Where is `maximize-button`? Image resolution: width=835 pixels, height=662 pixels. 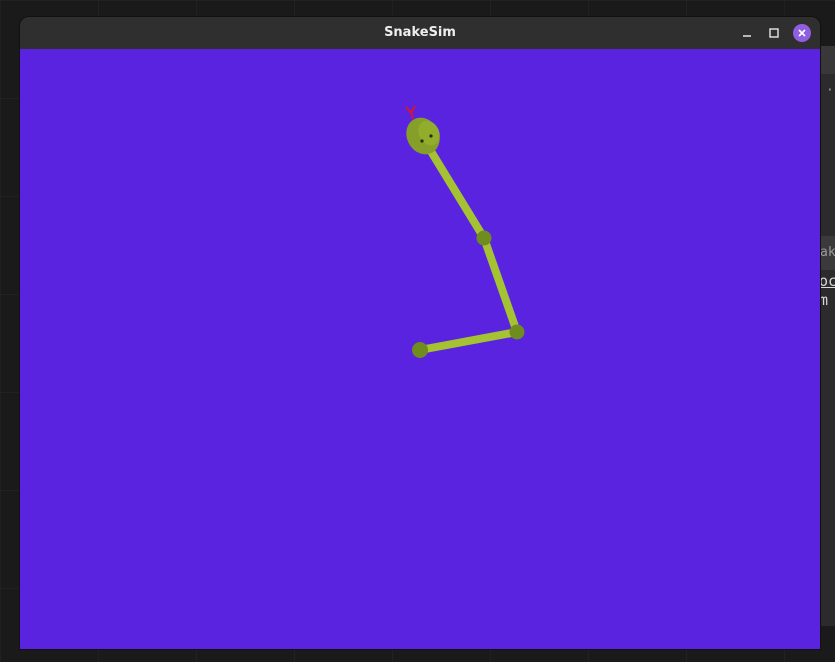
maximize-button is located at coordinates (774, 33).